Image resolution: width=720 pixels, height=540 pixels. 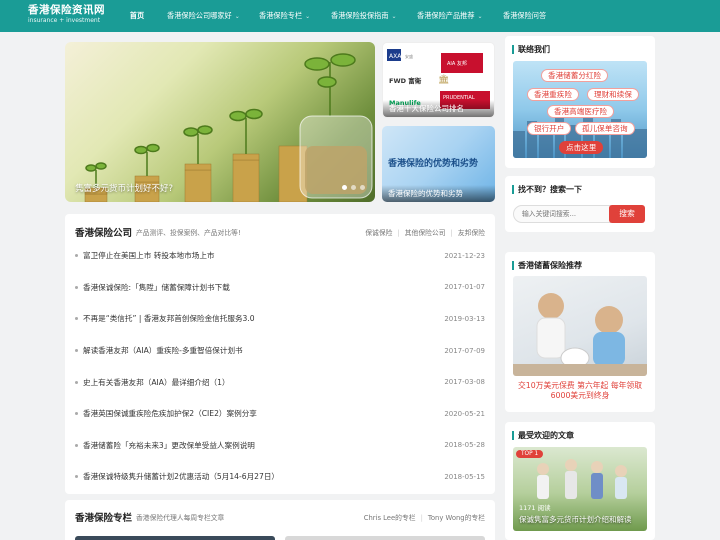 I want to click on nav-companies: 香港保险公司哪家好 ⌄, so click(x=206, y=16).